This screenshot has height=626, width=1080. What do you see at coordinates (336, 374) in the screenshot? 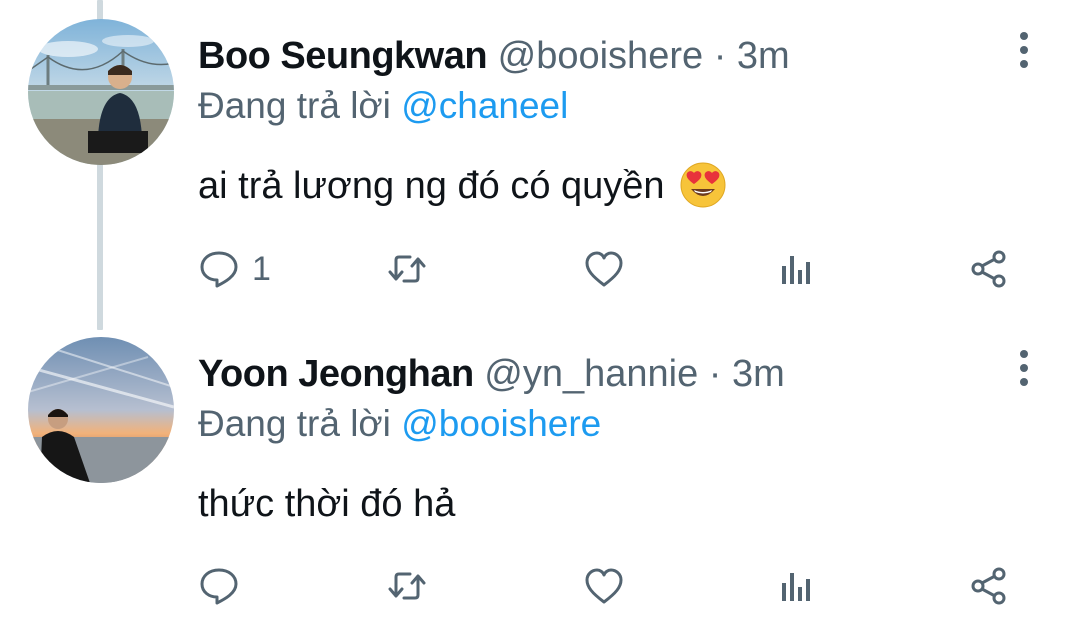
I see `display-name: Yoon Jeonghan` at bounding box center [336, 374].